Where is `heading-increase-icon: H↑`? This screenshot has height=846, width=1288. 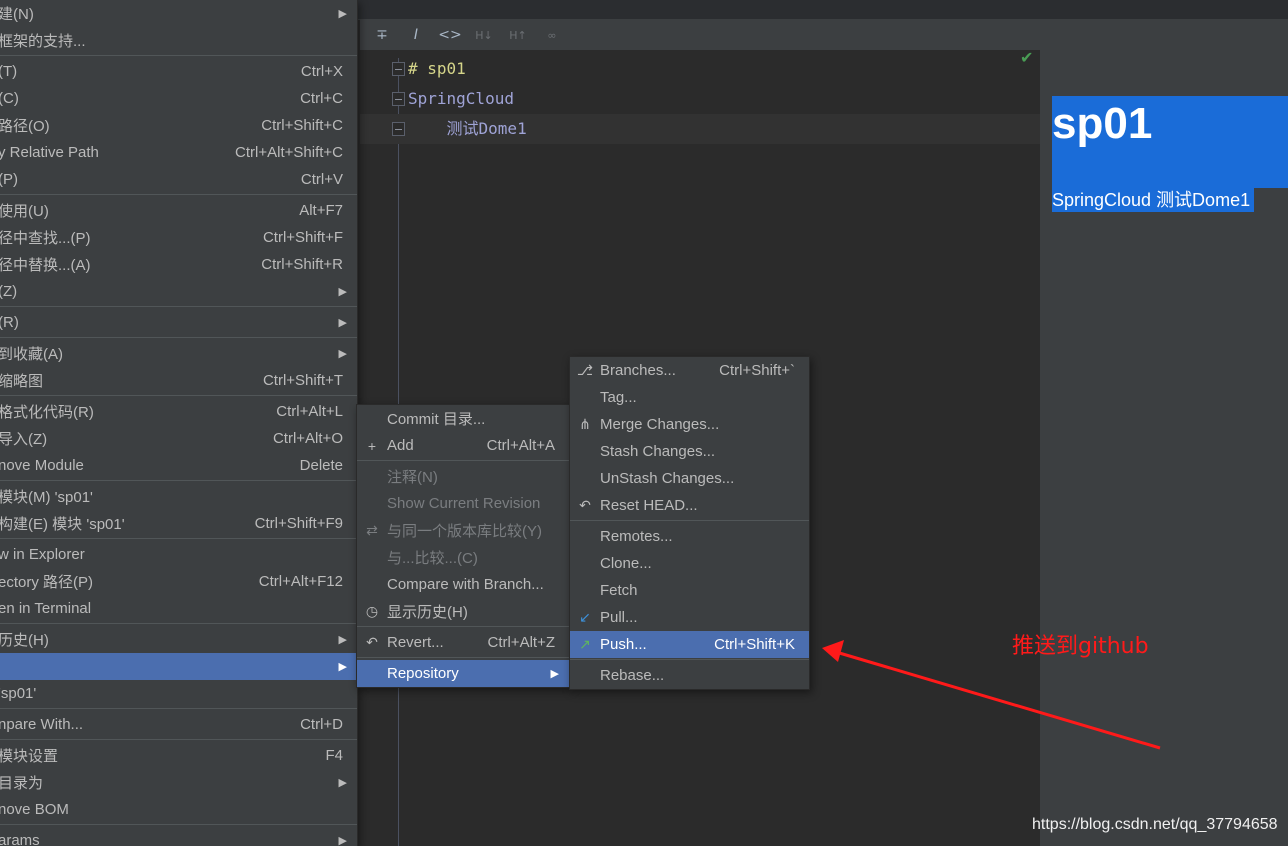
heading-increase-icon: H↑ is located at coordinates (518, 35).